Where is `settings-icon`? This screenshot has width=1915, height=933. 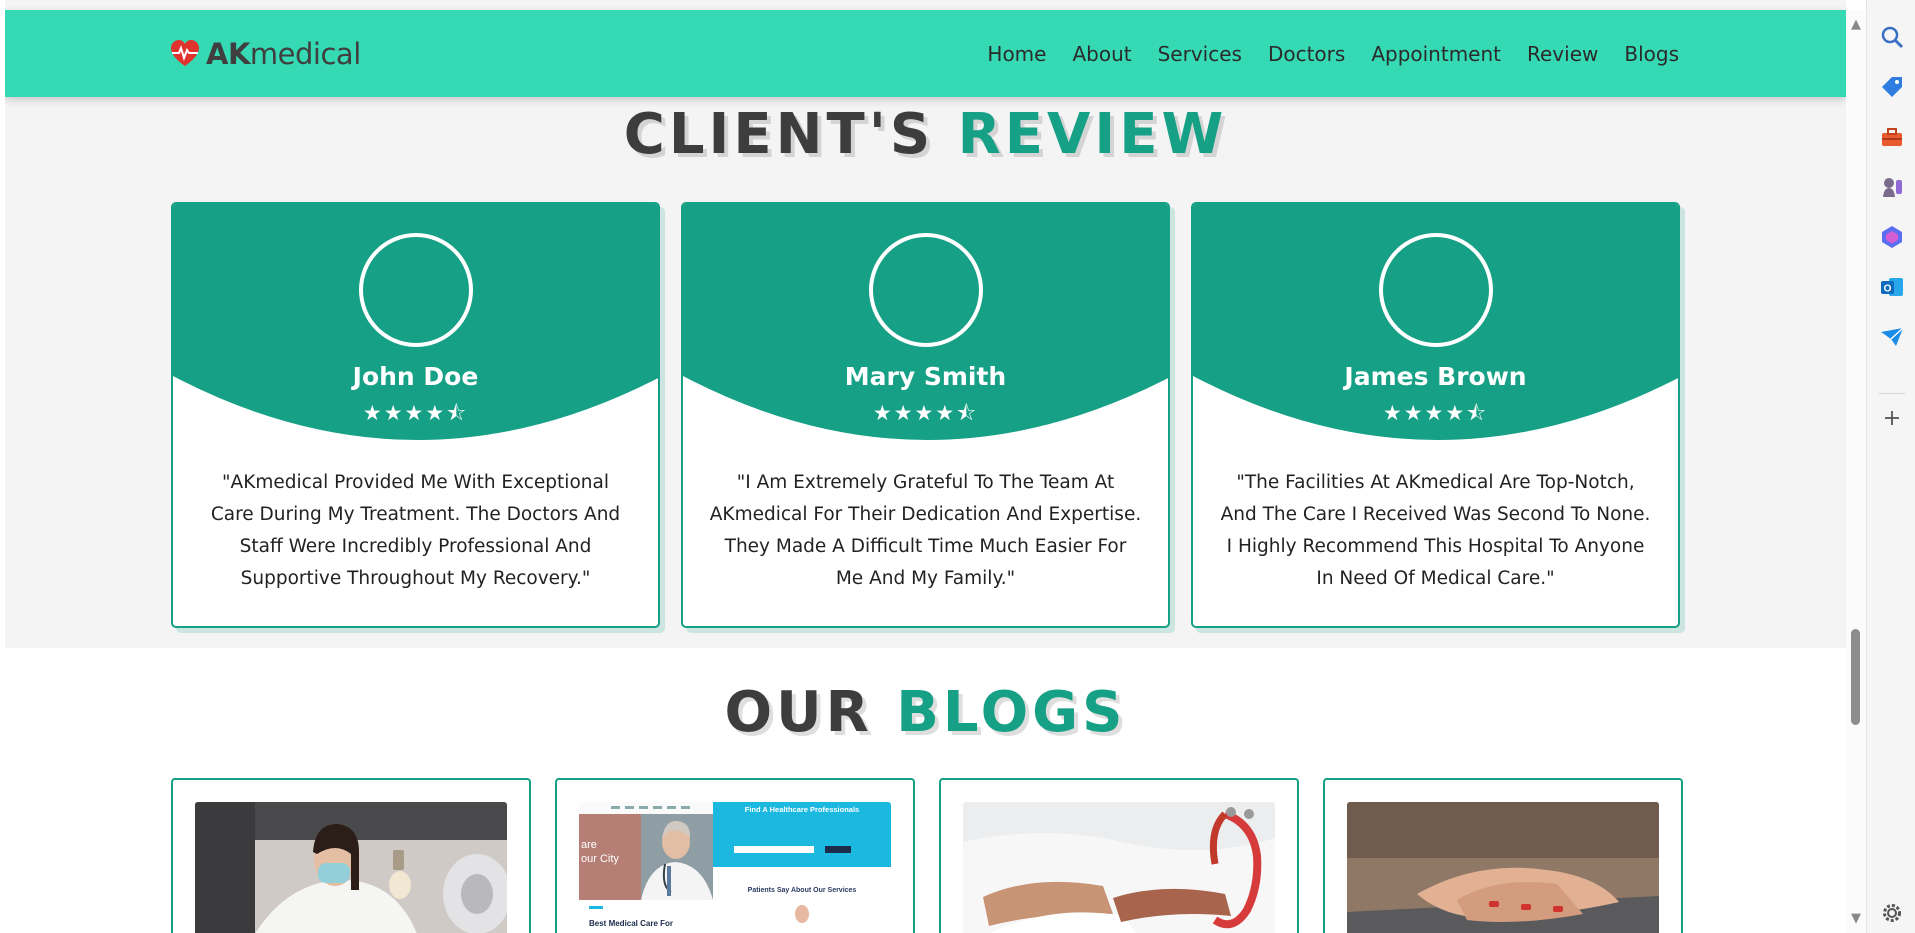 settings-icon is located at coordinates (1892, 913).